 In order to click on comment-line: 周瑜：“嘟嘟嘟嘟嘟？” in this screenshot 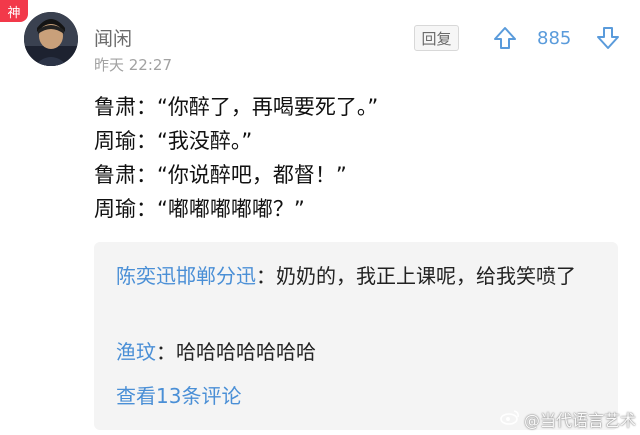, I will do `click(199, 209)`.